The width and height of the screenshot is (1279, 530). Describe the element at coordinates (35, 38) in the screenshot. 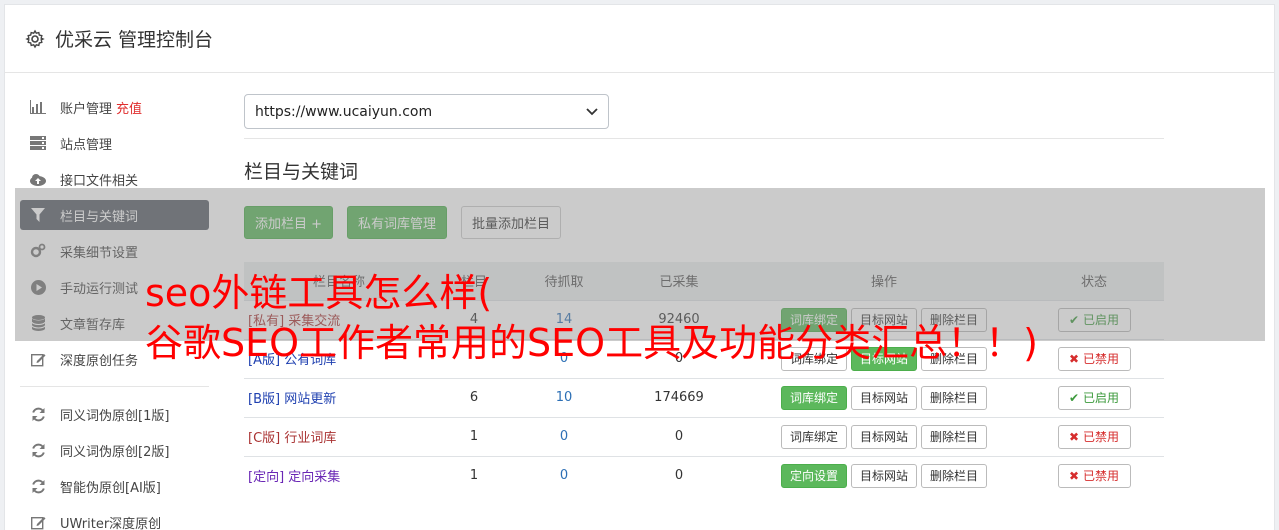

I see `gear-icon` at that location.